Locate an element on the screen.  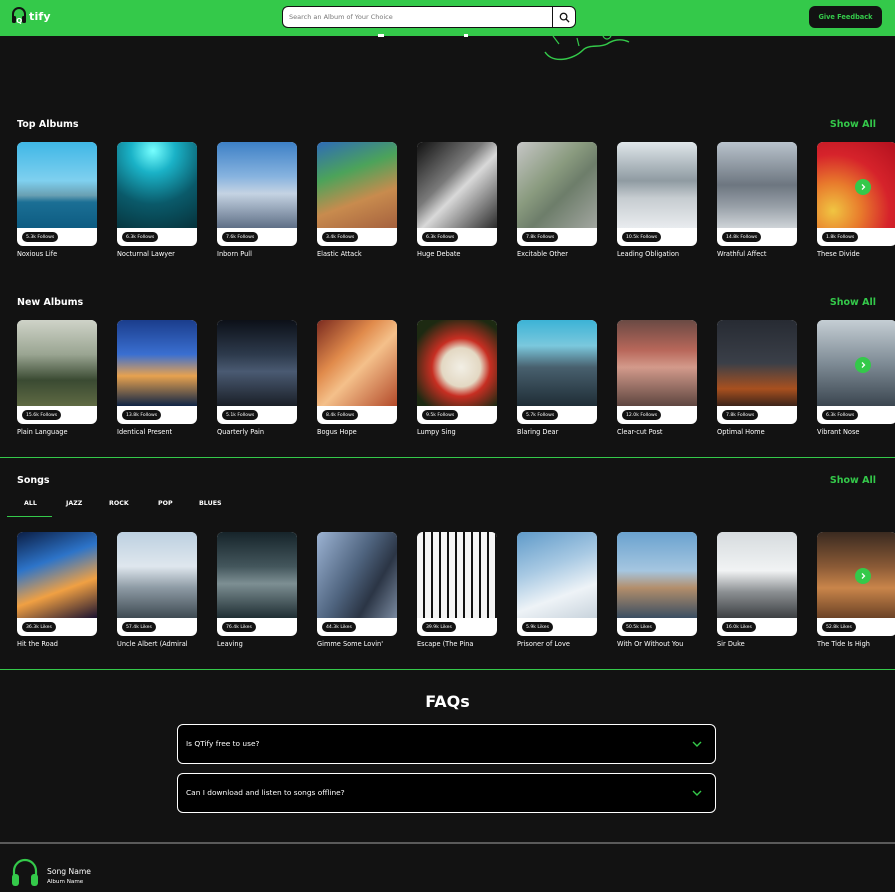
card-box: 5.9k Likes is located at coordinates (557, 584).